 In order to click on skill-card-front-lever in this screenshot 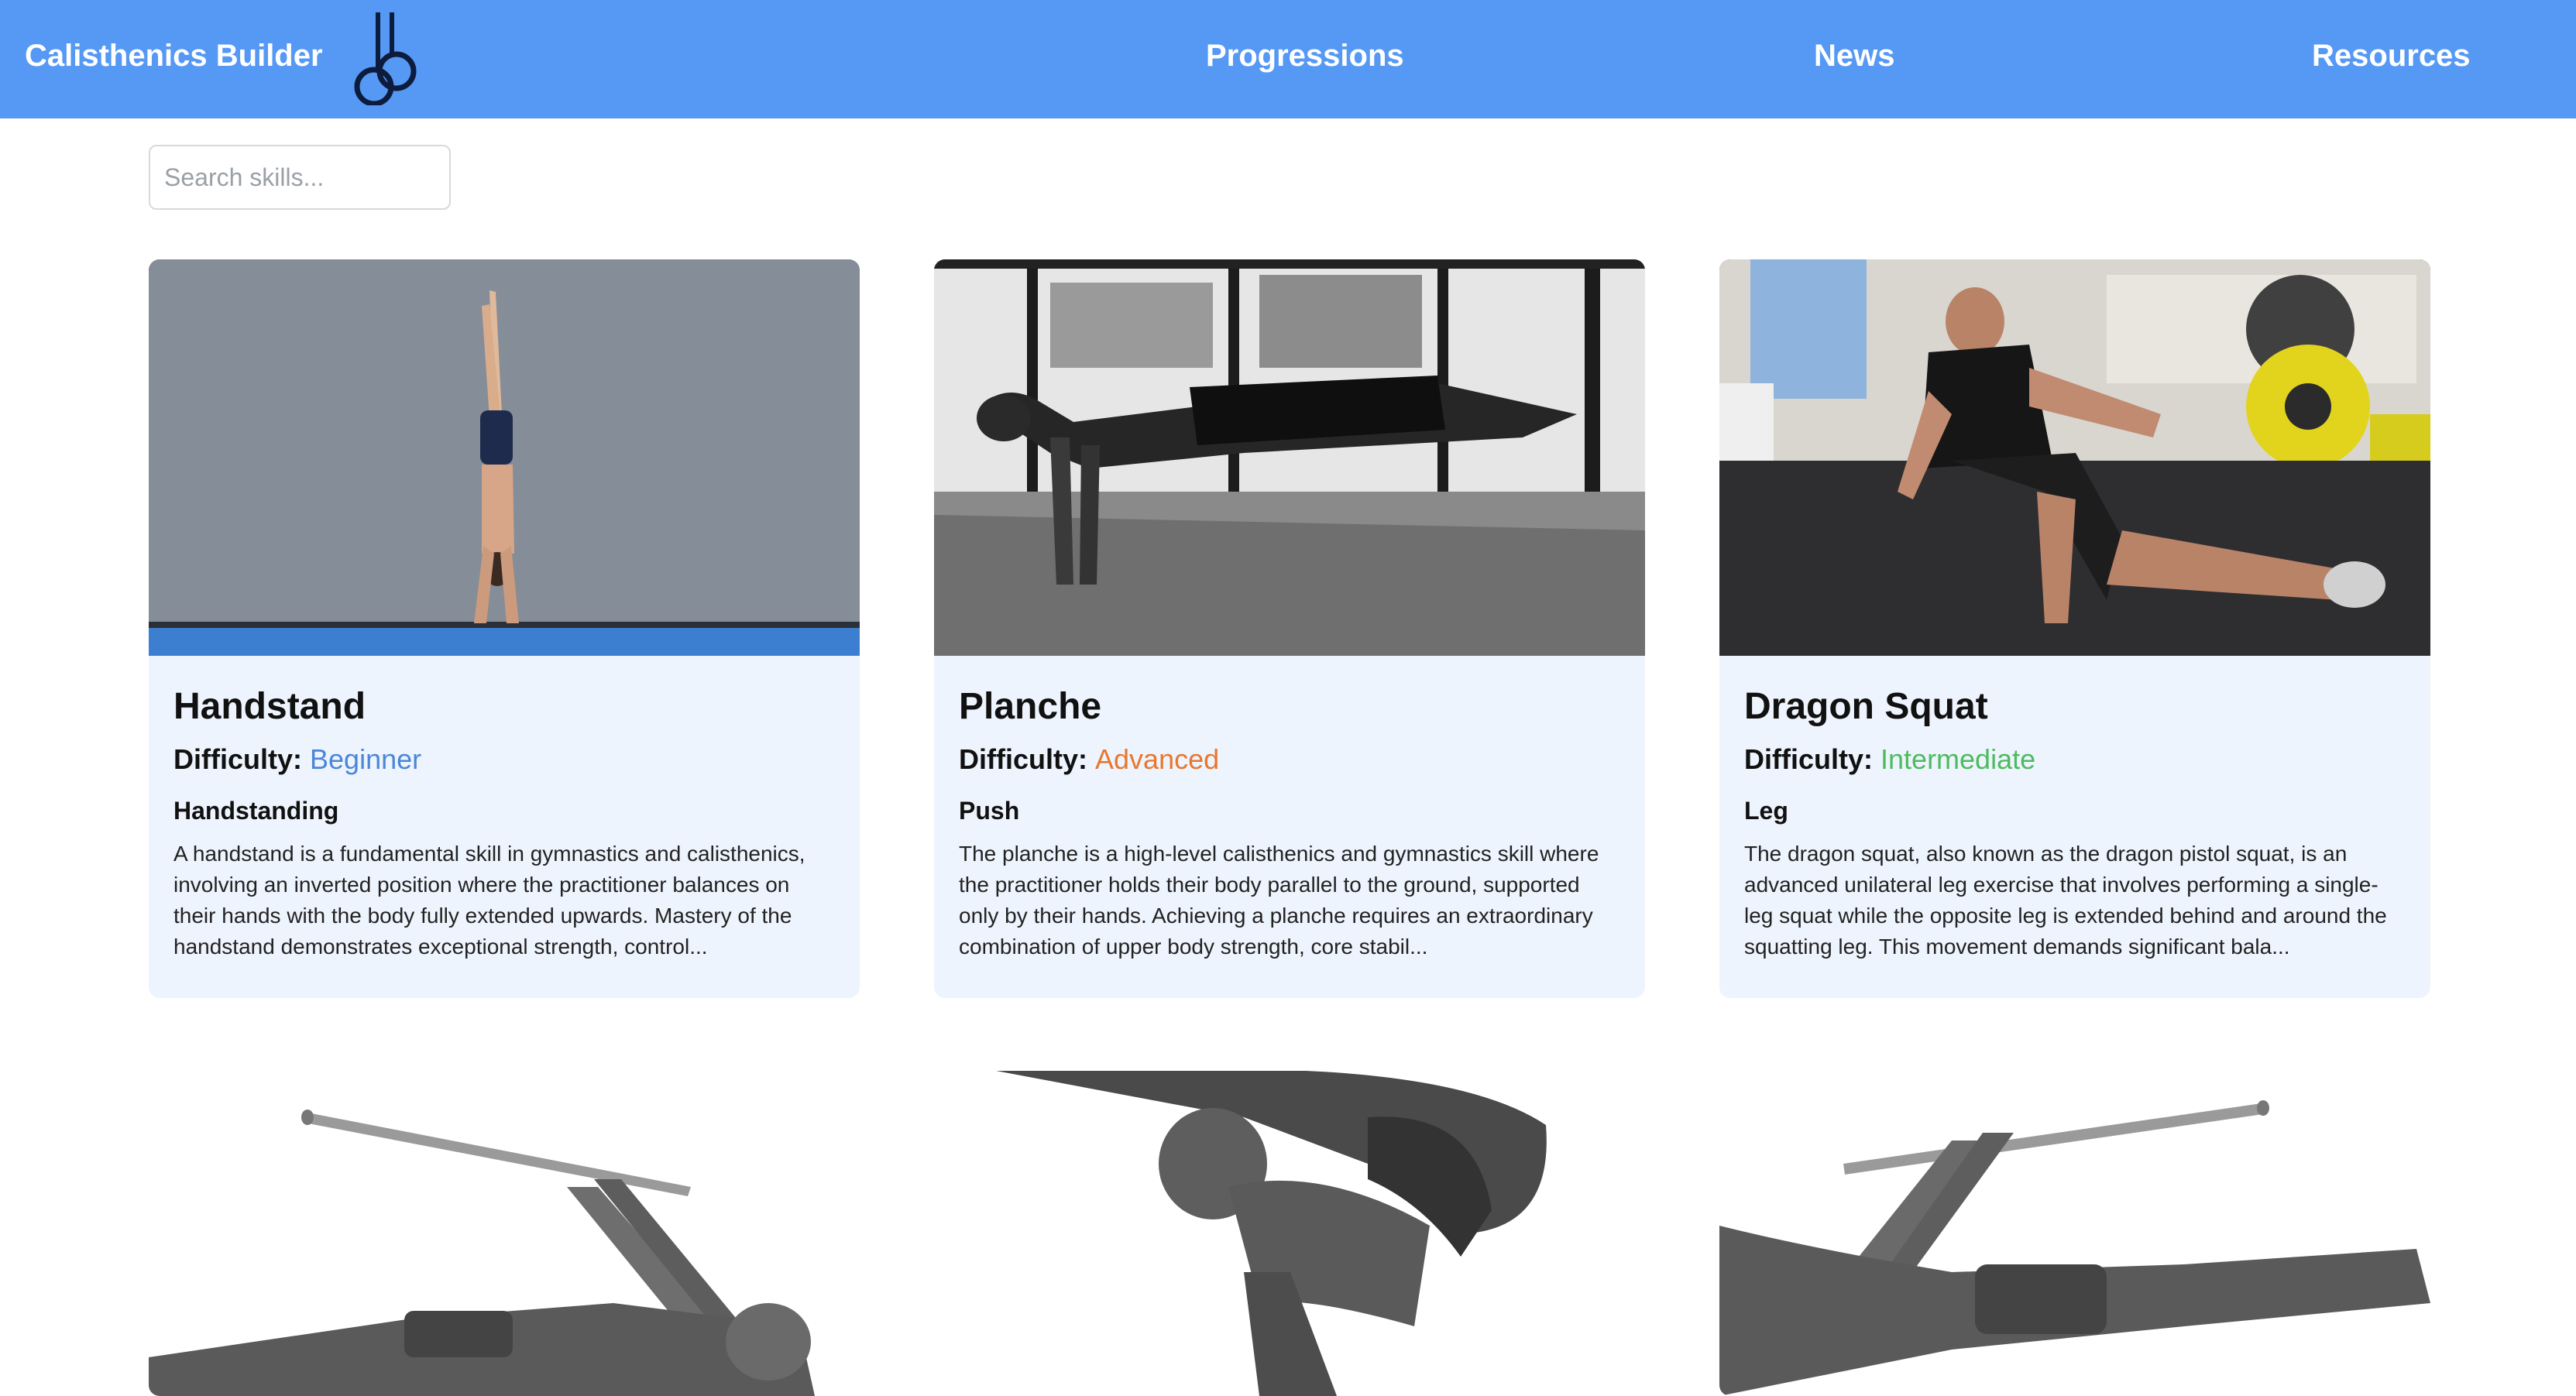, I will do `click(504, 1233)`.